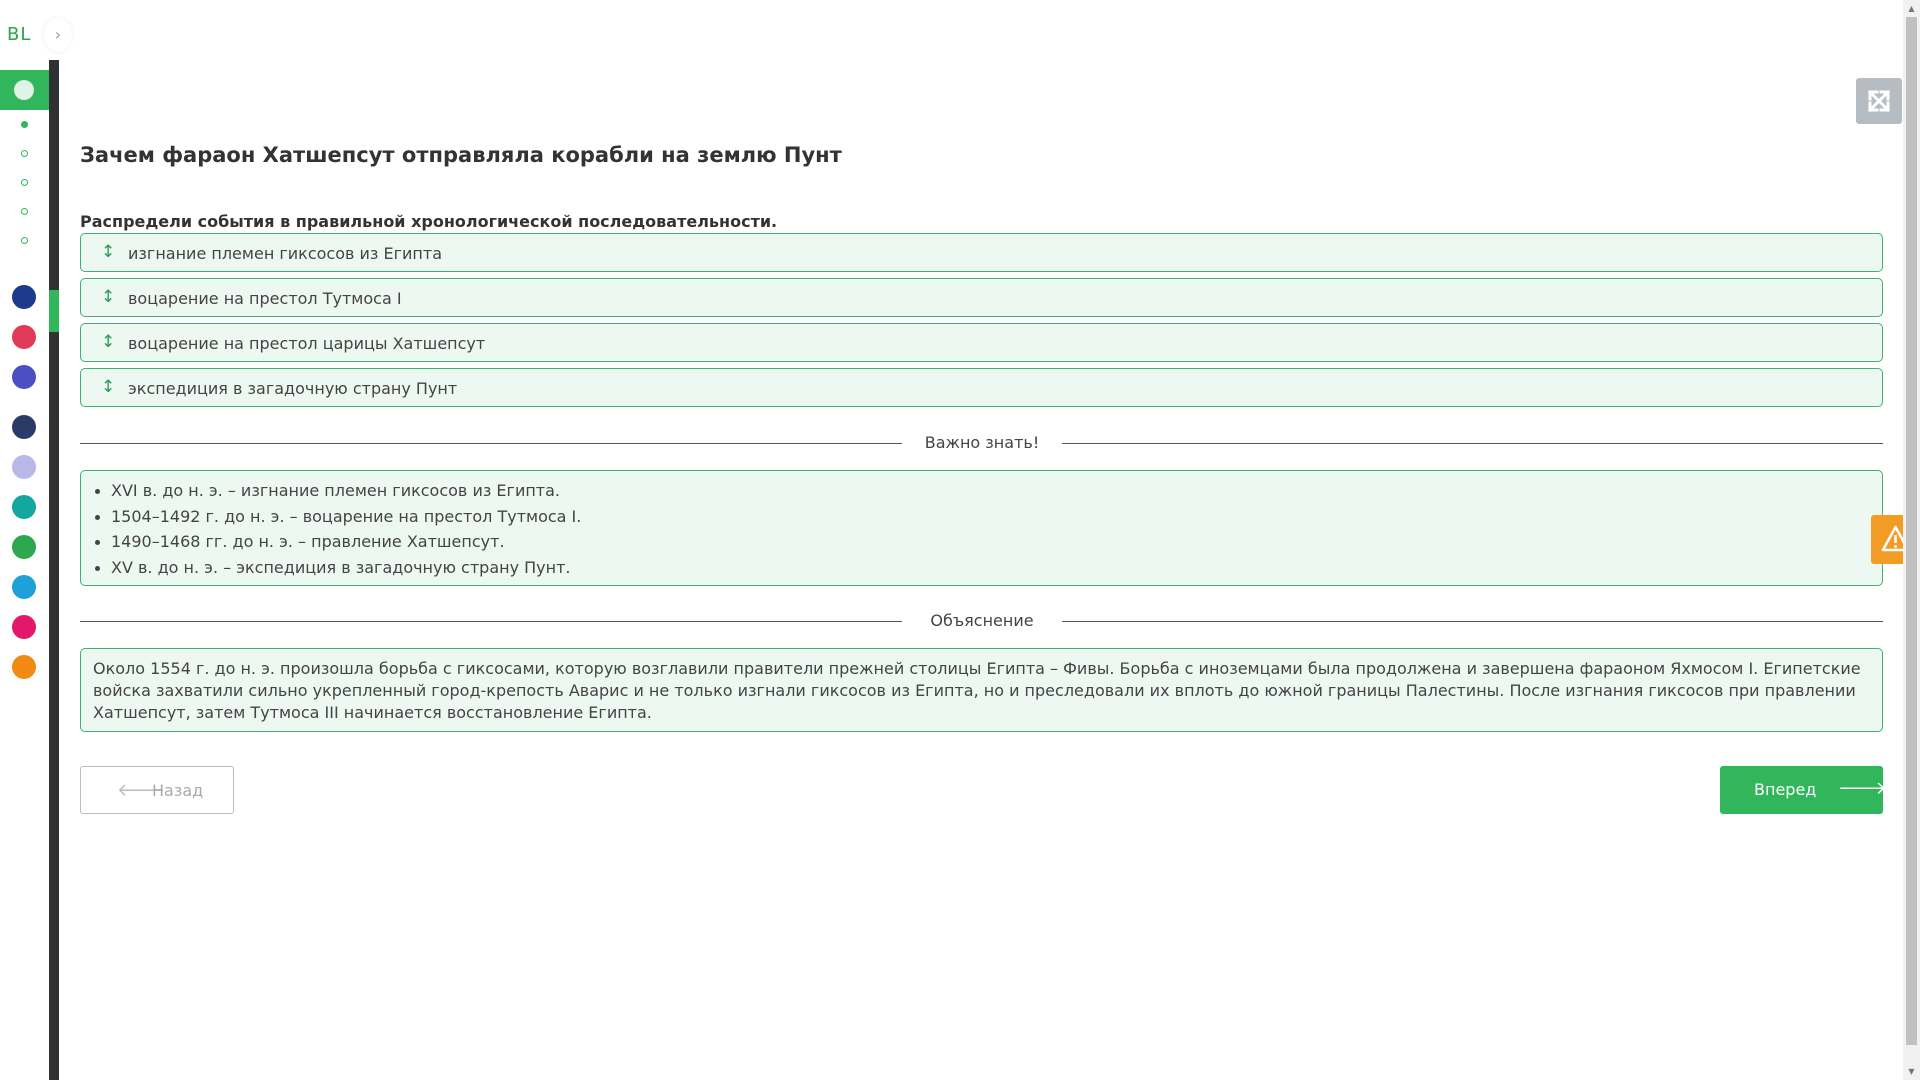 This screenshot has width=1920, height=1080. I want to click on test-icon, so click(24, 587).